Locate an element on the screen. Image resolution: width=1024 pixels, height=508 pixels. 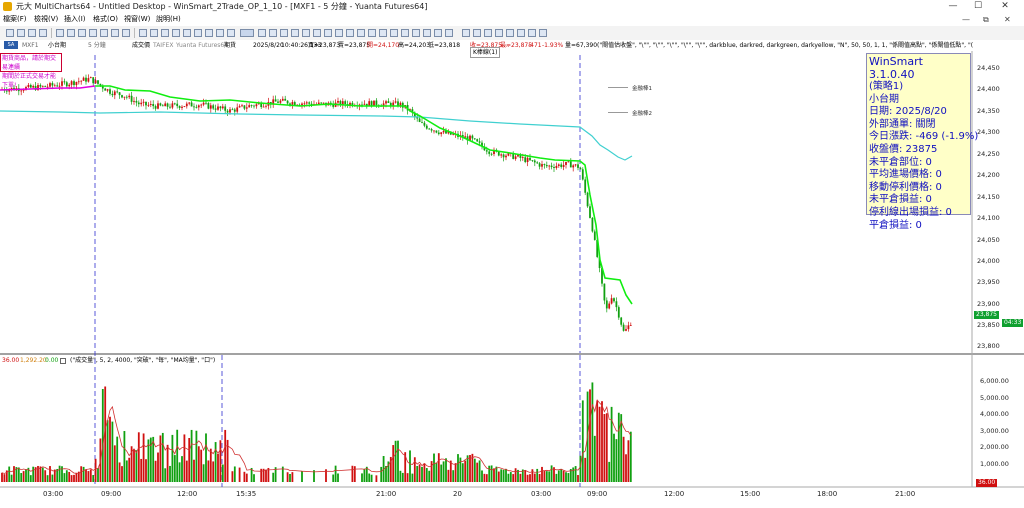
zoom-out-icon is located at coordinates (154, 33).